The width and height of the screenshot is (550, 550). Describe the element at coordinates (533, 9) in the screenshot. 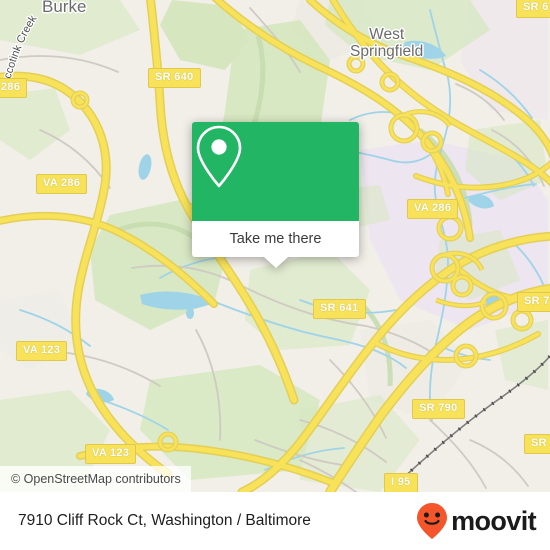

I see `shield-sr-644: SR 6` at that location.